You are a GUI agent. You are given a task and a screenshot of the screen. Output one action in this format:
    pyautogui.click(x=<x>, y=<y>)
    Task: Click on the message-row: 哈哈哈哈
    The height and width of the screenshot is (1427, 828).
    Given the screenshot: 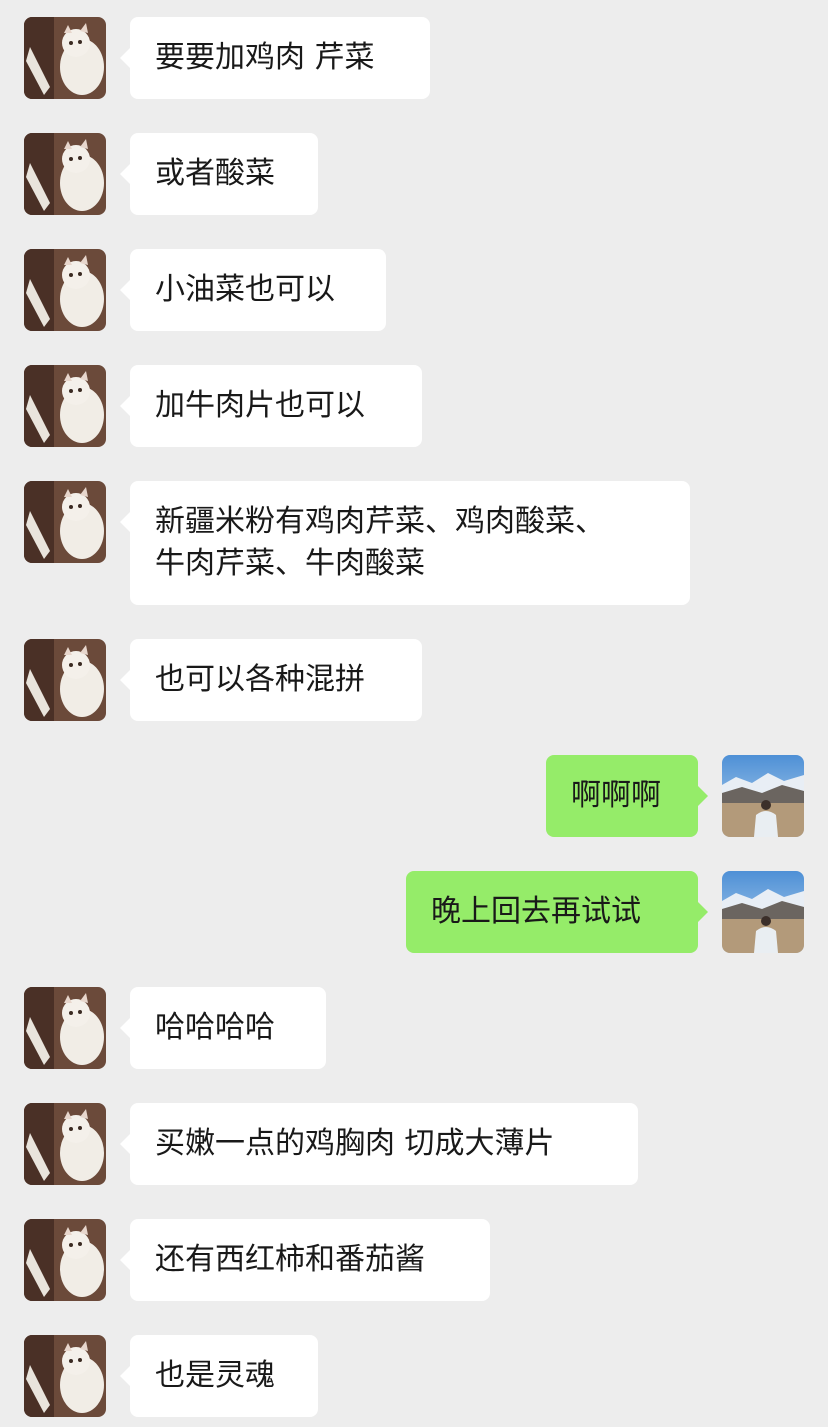 What is the action you would take?
    pyautogui.click(x=414, y=1028)
    